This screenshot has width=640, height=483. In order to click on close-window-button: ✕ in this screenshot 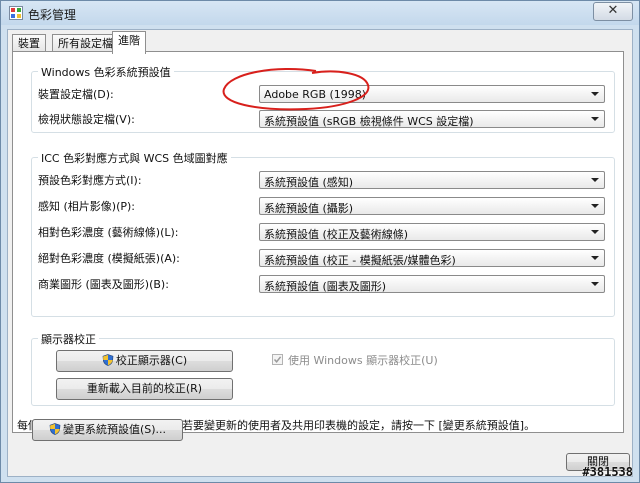, I will do `click(613, 11)`.